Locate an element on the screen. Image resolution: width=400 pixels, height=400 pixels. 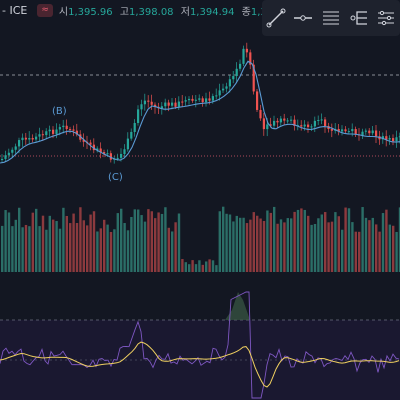
symbol-label: - ICE is located at coordinates (14, 10).